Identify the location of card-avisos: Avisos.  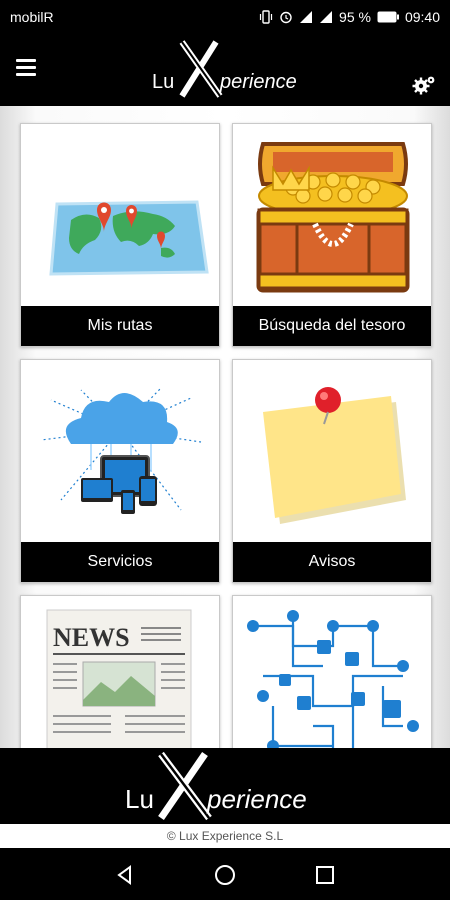
(332, 471).